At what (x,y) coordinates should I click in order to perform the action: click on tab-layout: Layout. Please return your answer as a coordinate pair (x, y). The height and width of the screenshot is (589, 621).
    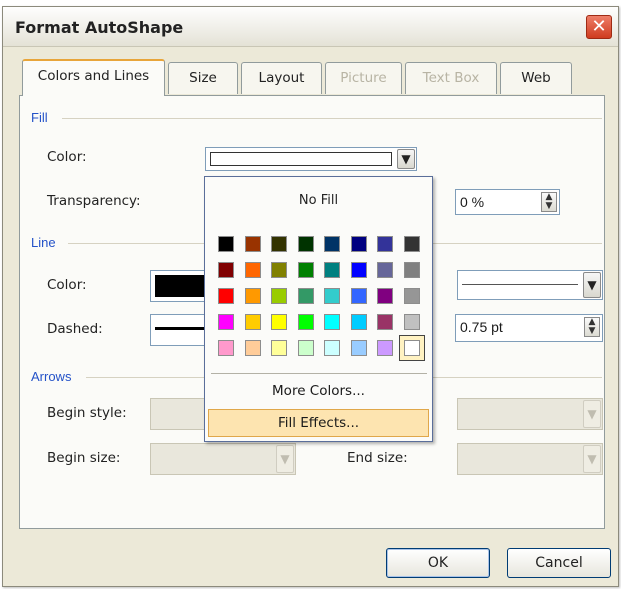
    Looking at the image, I should click on (281, 78).